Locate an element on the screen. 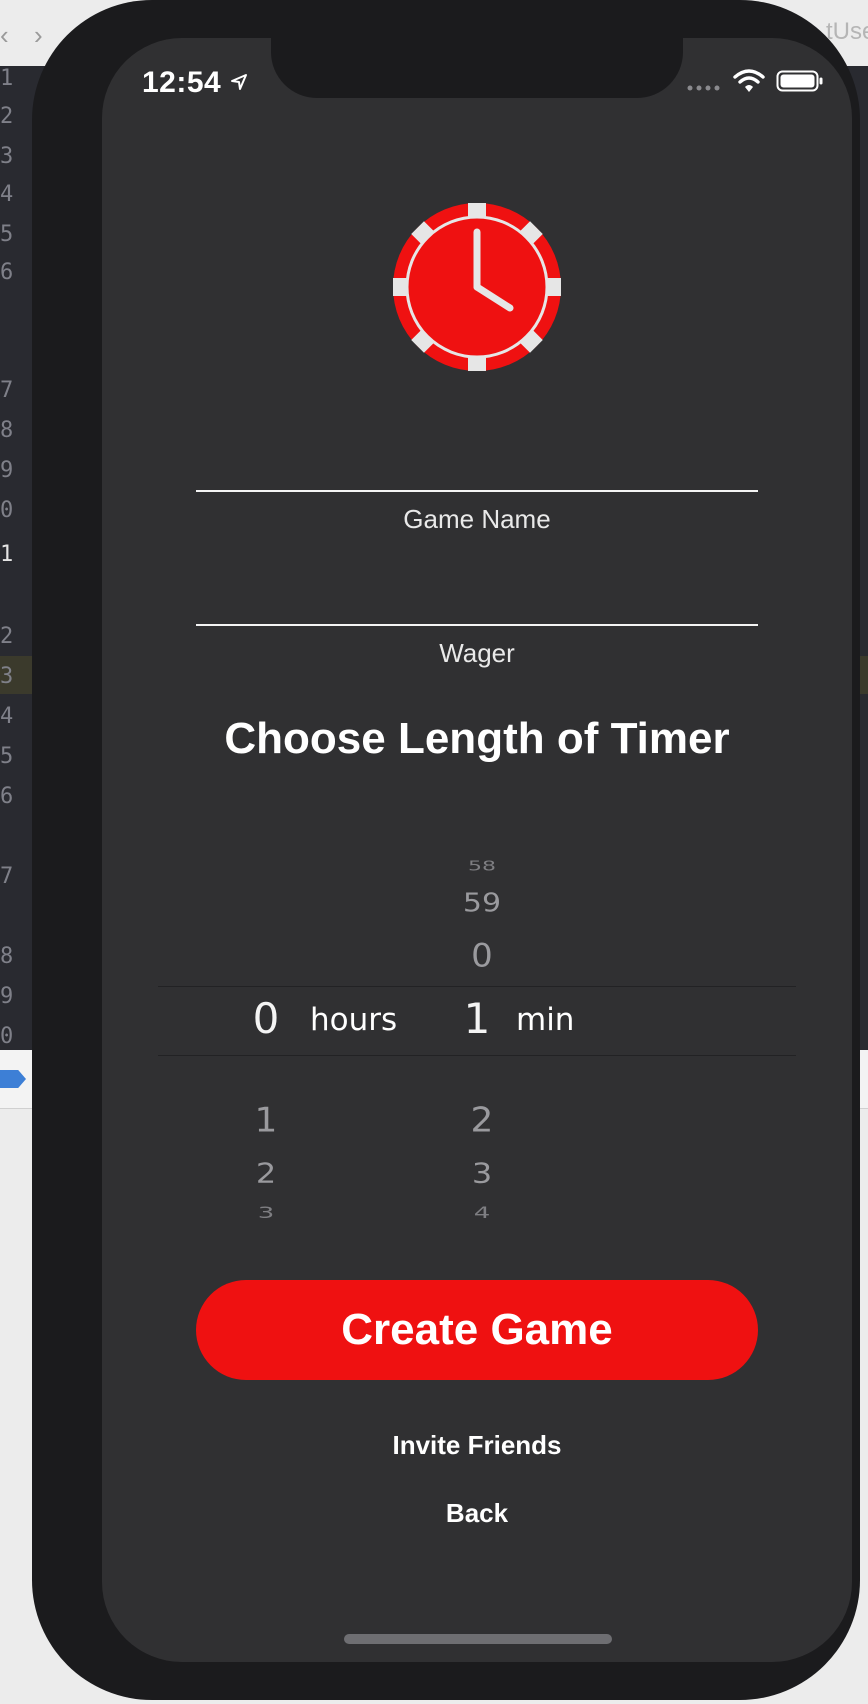 The width and height of the screenshot is (868, 1704). hours-option: 3 is located at coordinates (266, 1213).